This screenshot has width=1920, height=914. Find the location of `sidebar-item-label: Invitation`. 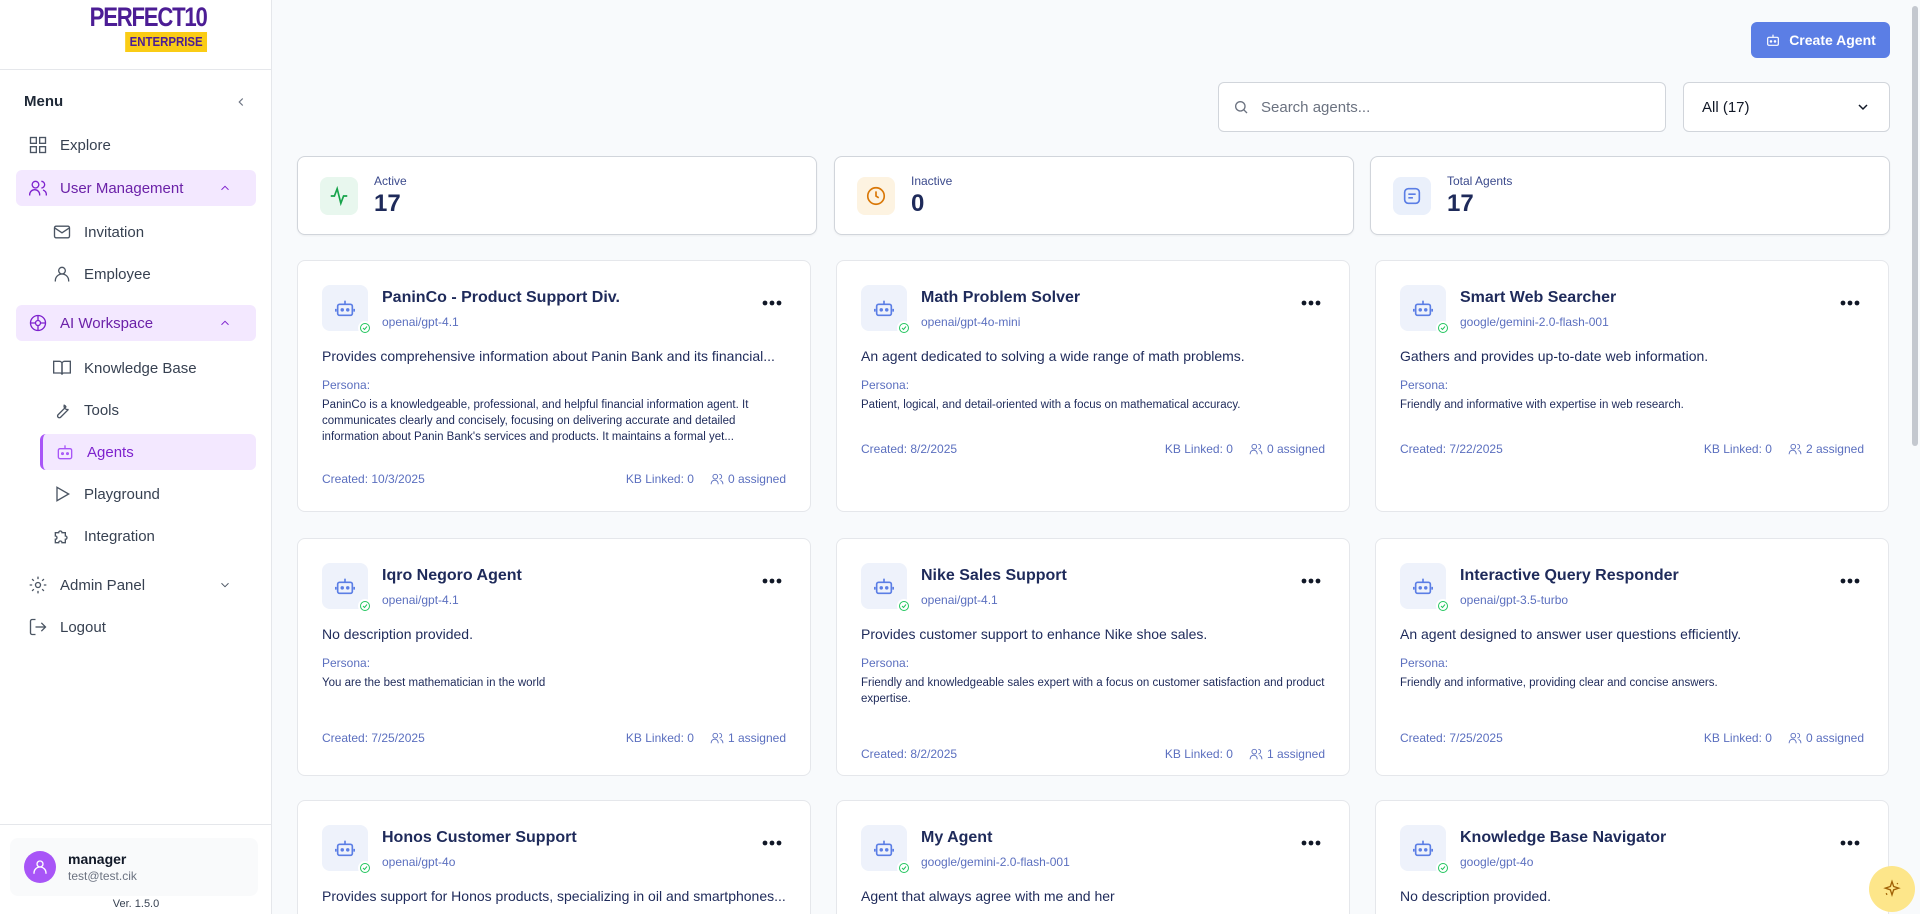

sidebar-item-label: Invitation is located at coordinates (114, 232).